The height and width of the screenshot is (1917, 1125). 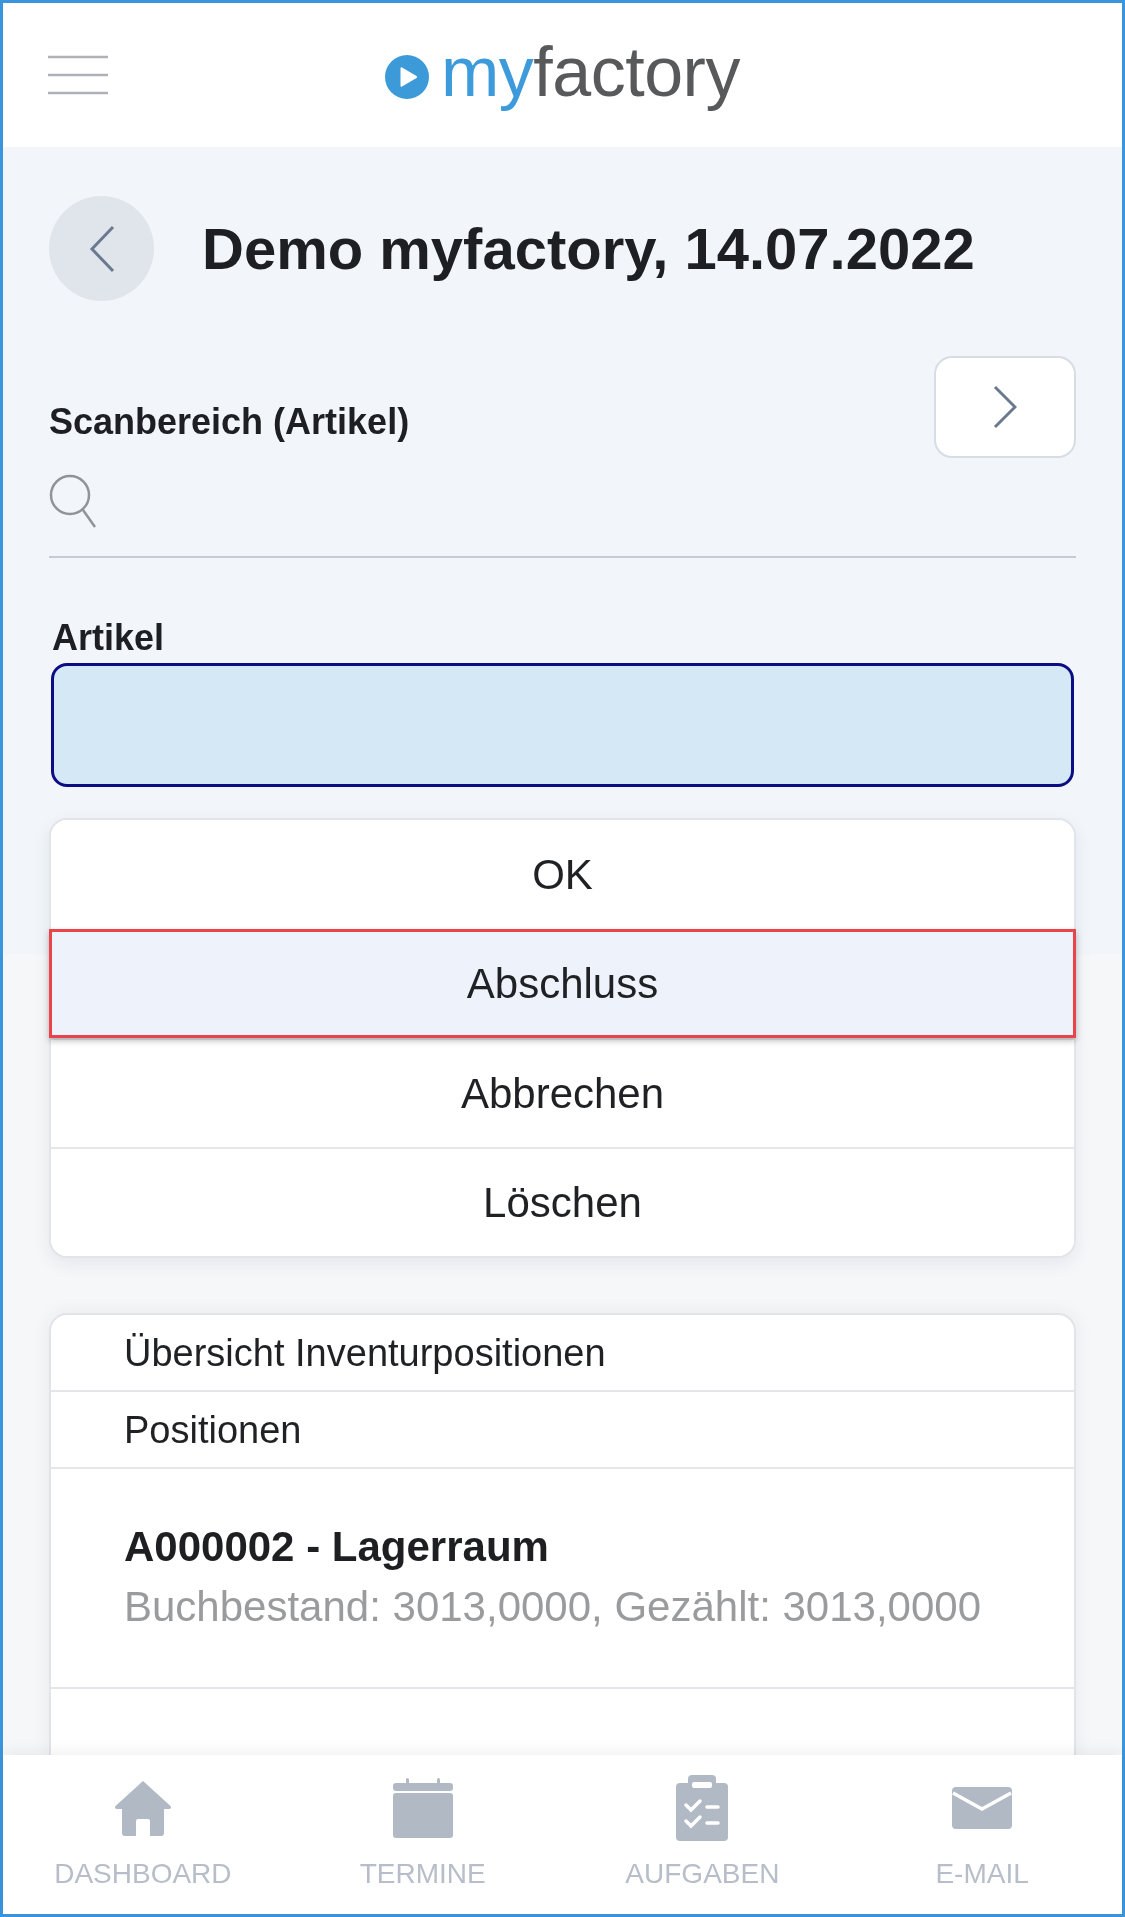 What do you see at coordinates (101, 248) in the screenshot?
I see `chevron-left-icon` at bounding box center [101, 248].